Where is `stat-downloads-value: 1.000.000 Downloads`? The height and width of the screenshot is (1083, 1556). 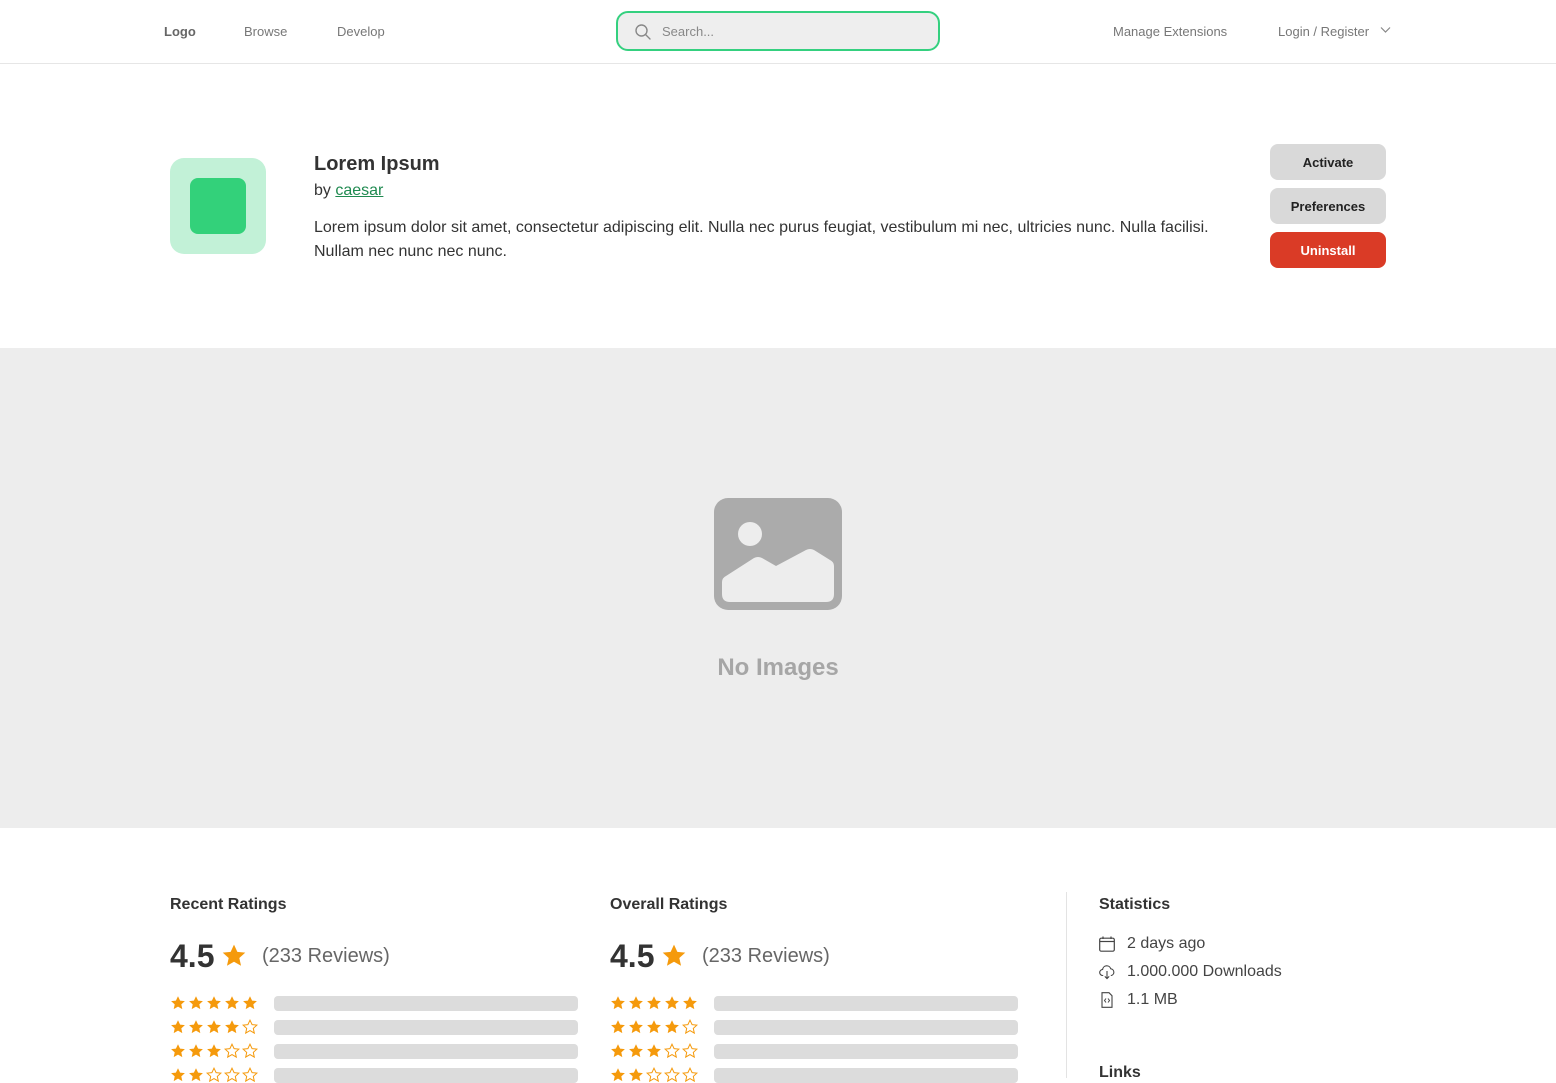
stat-downloads-value: 1.000.000 Downloads is located at coordinates (1204, 971).